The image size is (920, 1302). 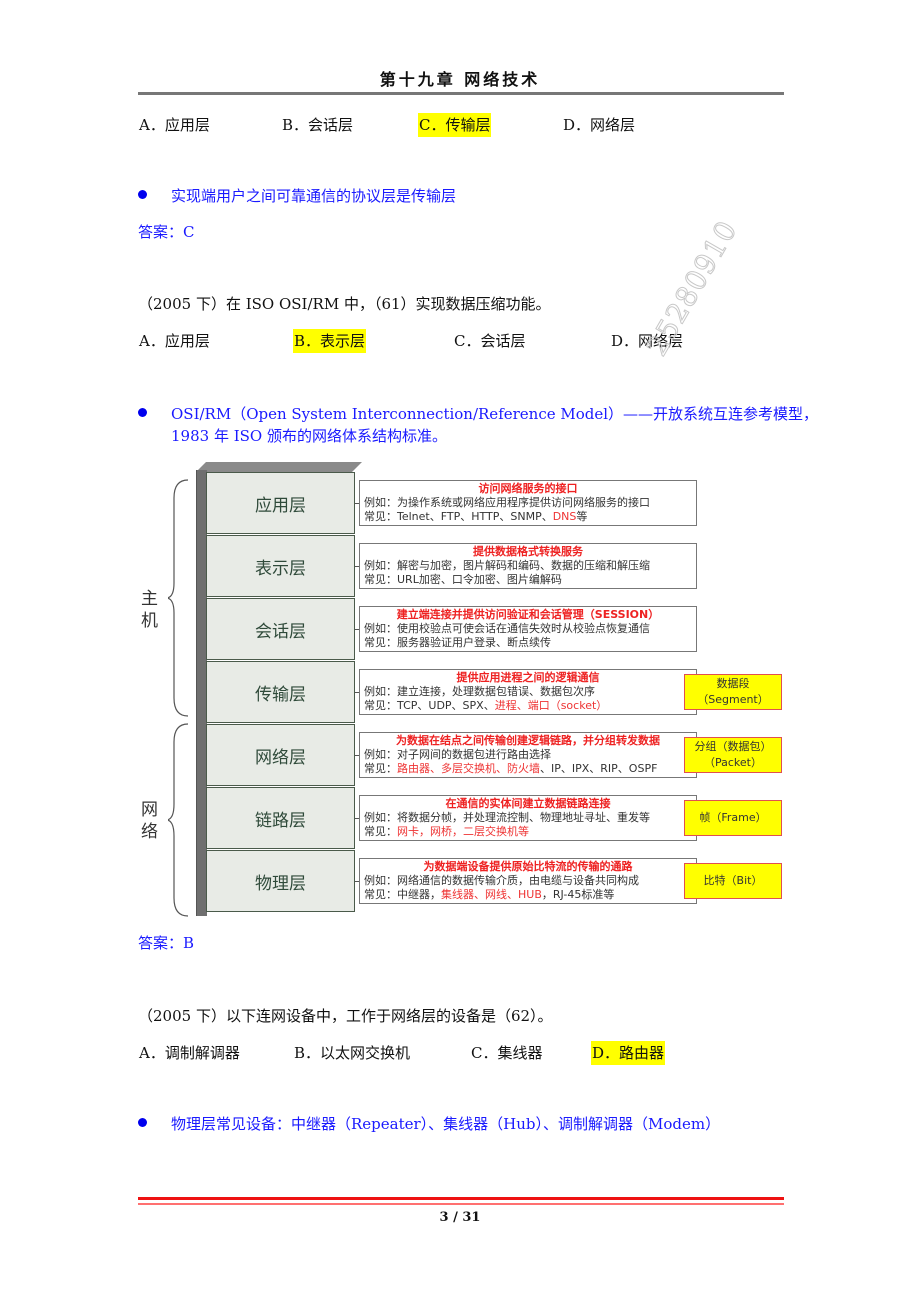 What do you see at coordinates (330, 341) in the screenshot?
I see `q2-option-b: B．表示层` at bounding box center [330, 341].